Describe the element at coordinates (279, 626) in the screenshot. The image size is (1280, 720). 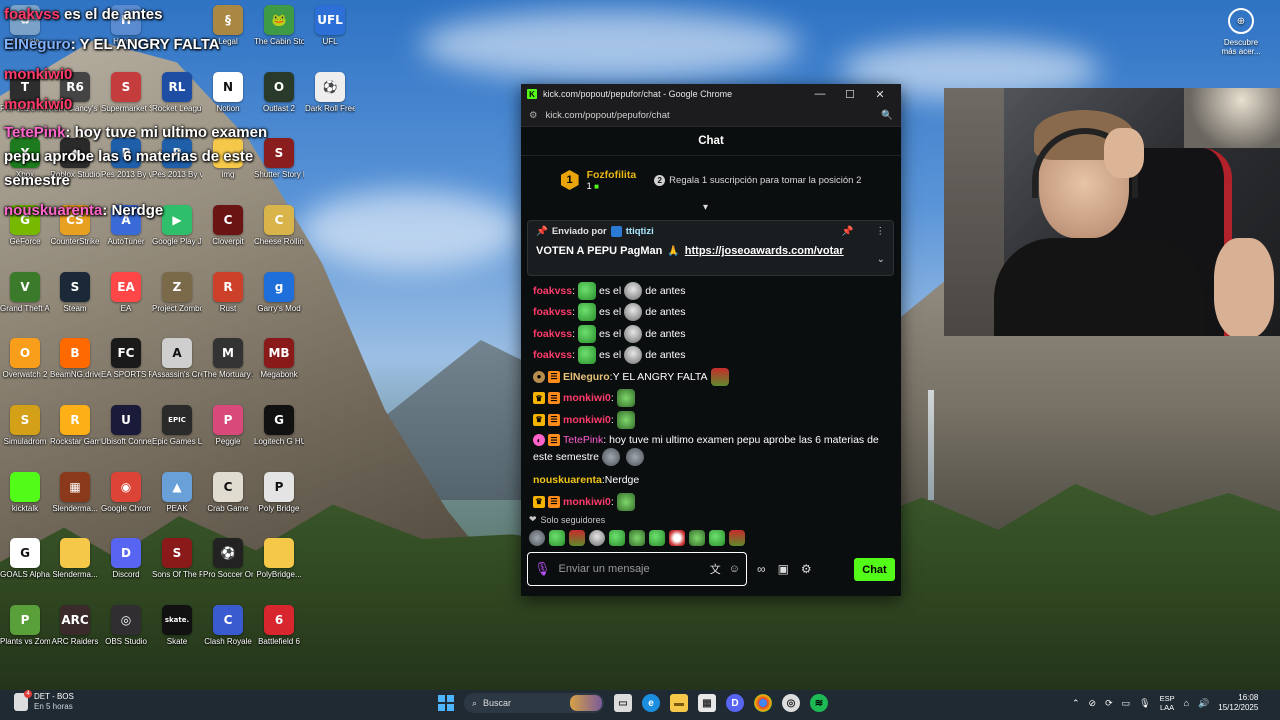
I see `desktop-icon: 6 Battlefield 6` at that location.